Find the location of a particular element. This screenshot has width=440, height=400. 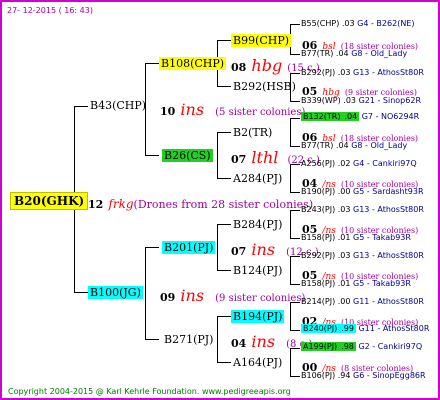

gen1-note: (9 sister colonies) is located at coordinates (260, 298).